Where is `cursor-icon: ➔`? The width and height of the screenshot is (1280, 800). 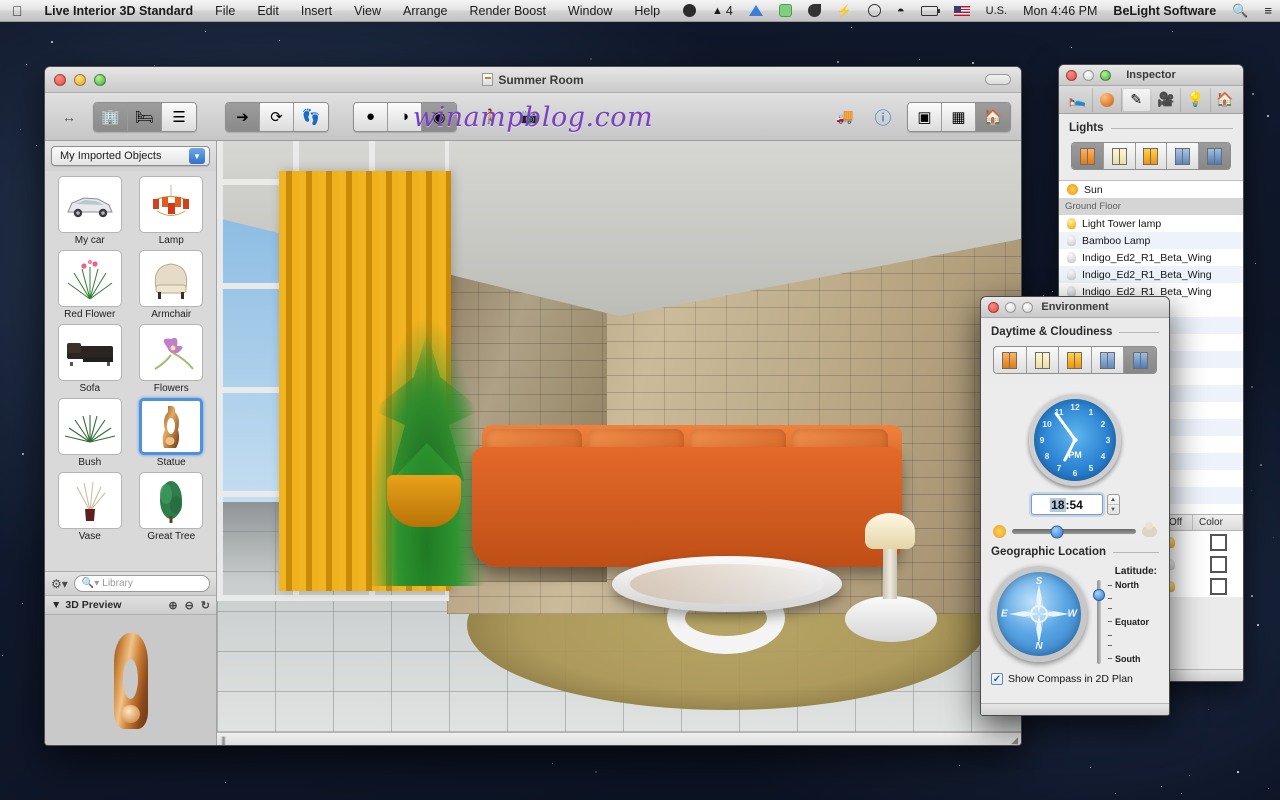 cursor-icon: ➔ is located at coordinates (243, 116).